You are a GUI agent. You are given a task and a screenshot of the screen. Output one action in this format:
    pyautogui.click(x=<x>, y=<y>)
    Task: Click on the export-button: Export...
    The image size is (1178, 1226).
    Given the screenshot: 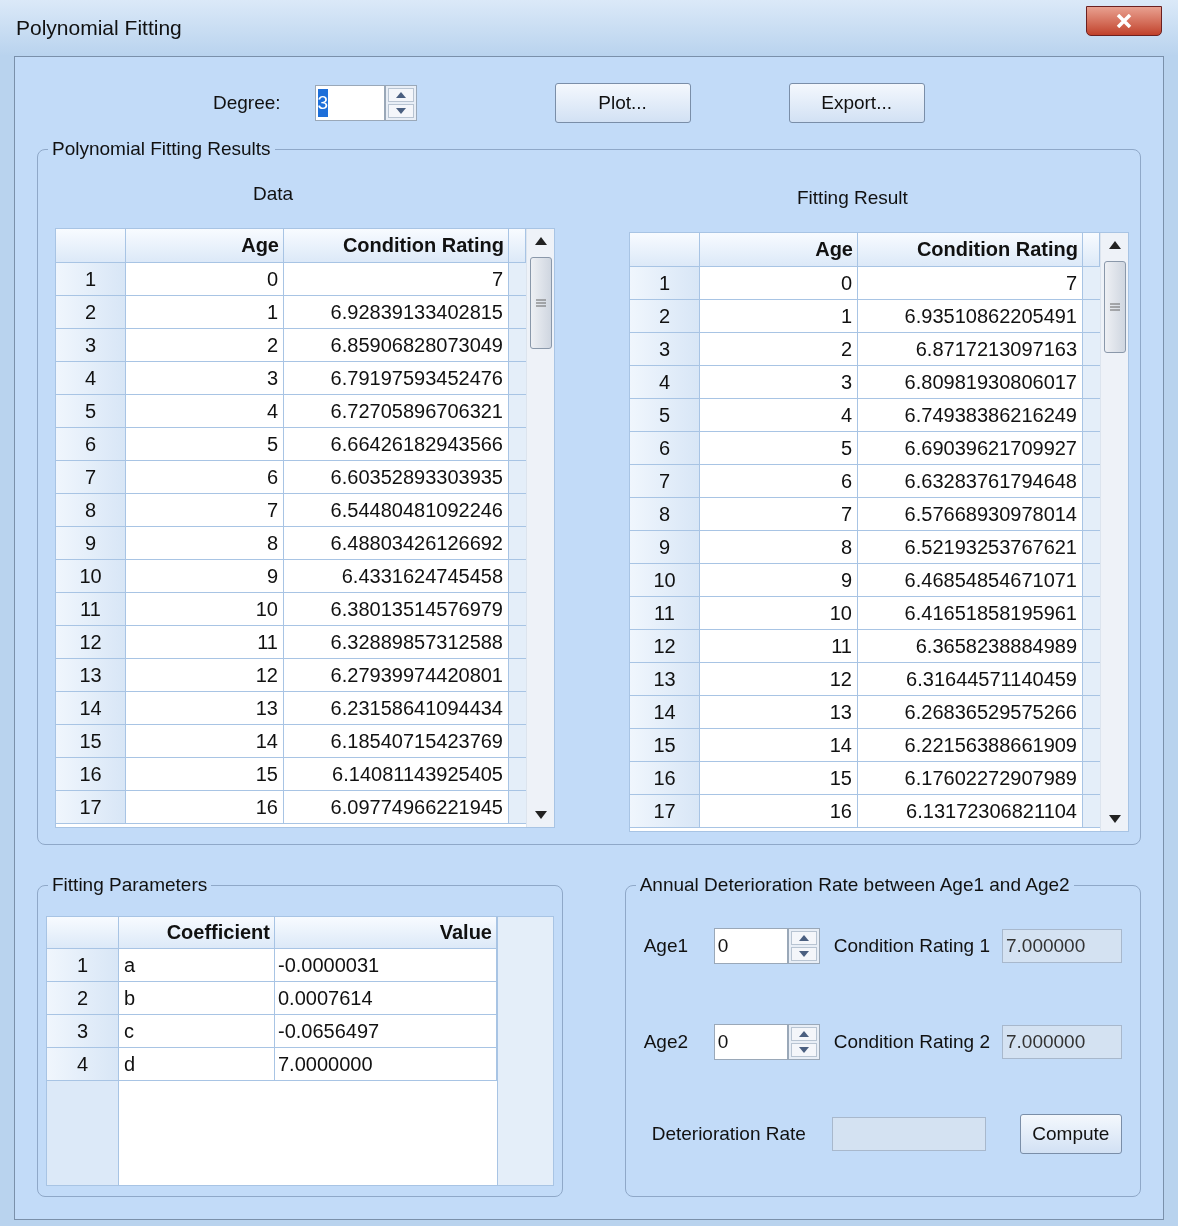 What is the action you would take?
    pyautogui.click(x=856, y=103)
    